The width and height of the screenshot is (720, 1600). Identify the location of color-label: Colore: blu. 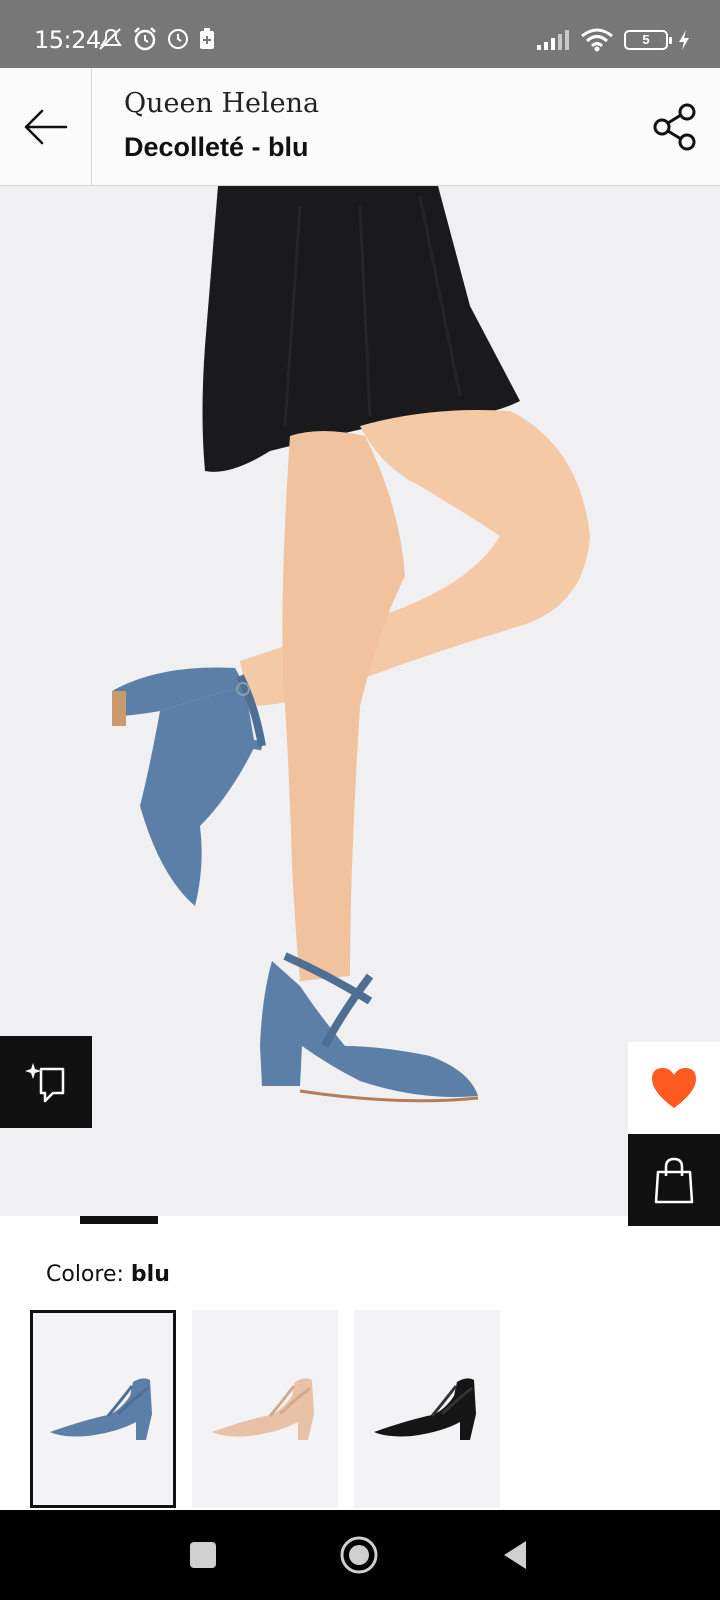
(108, 1274).